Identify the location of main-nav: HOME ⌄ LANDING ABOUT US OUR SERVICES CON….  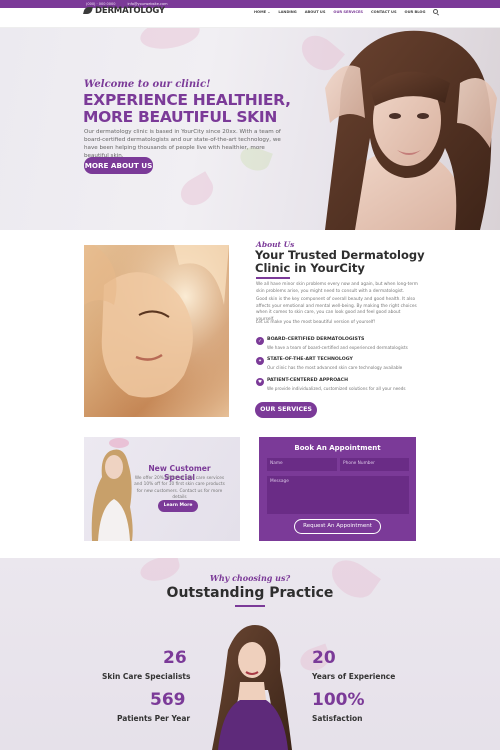
(346, 11).